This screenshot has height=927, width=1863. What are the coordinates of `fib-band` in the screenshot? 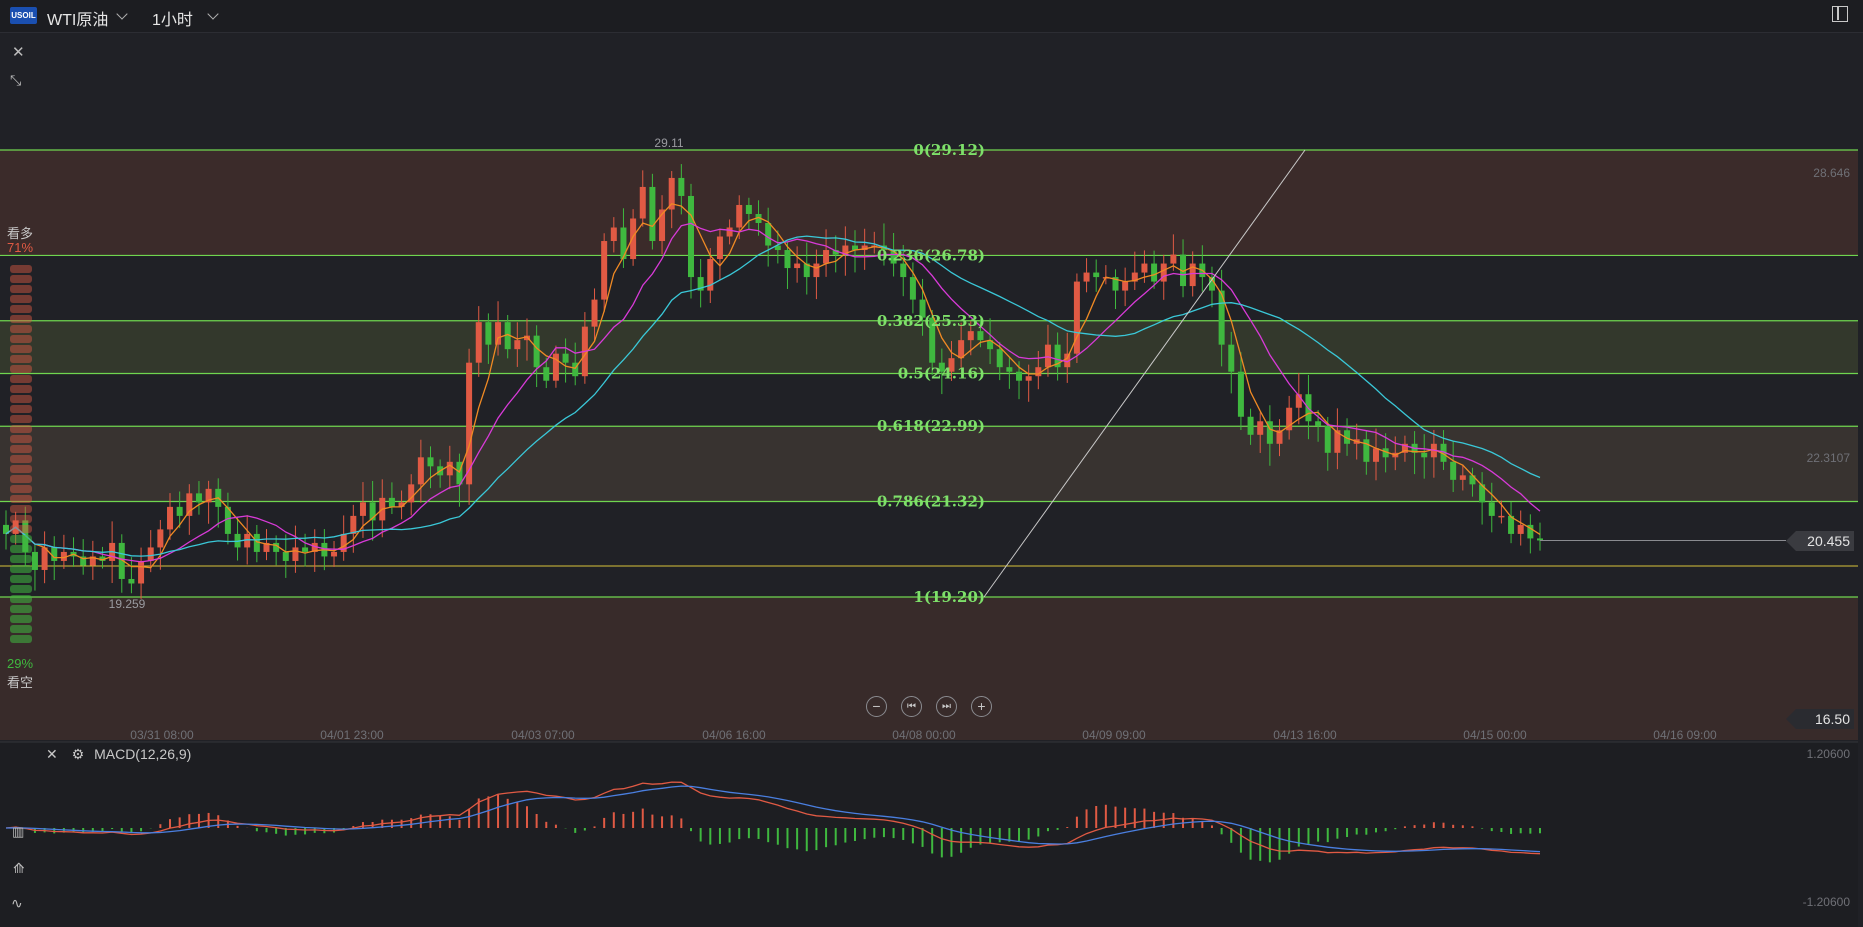 It's located at (929, 203).